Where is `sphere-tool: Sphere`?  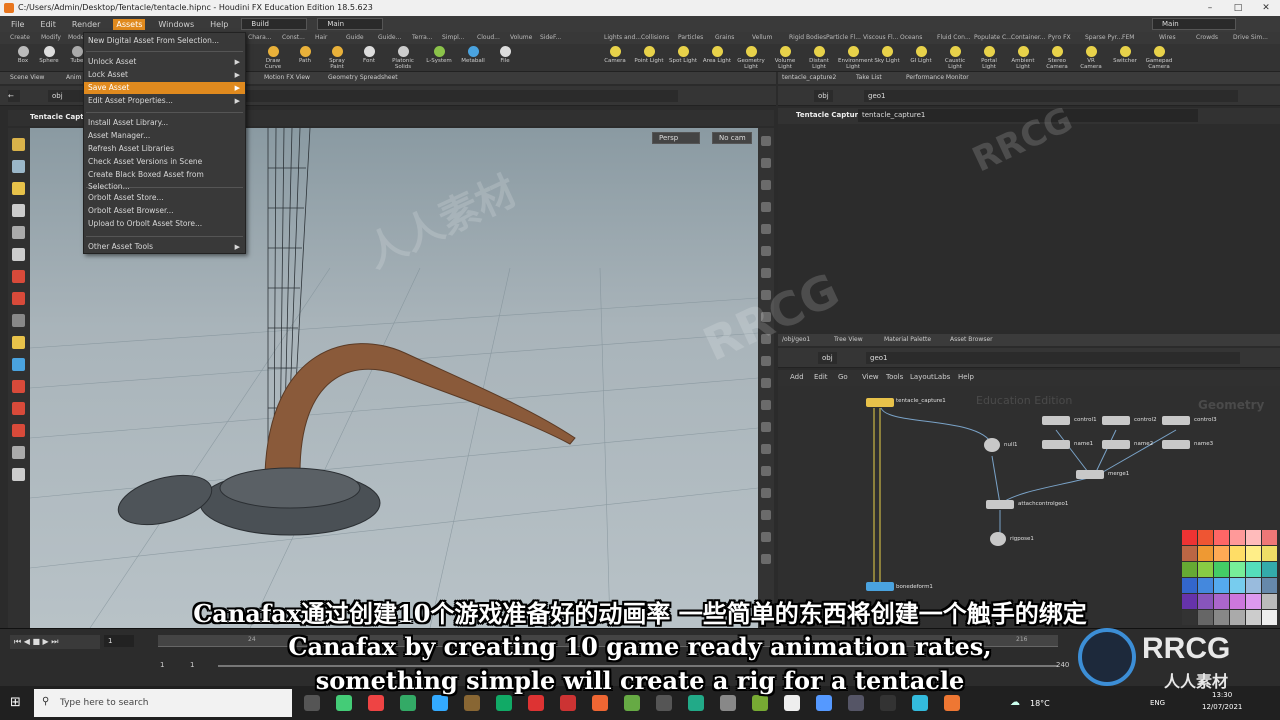 sphere-tool: Sphere is located at coordinates (49, 55).